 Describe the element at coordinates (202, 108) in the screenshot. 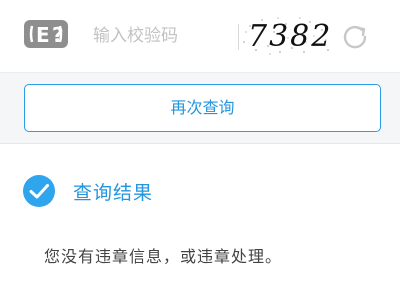

I see `requery-button: 再次查询` at that location.